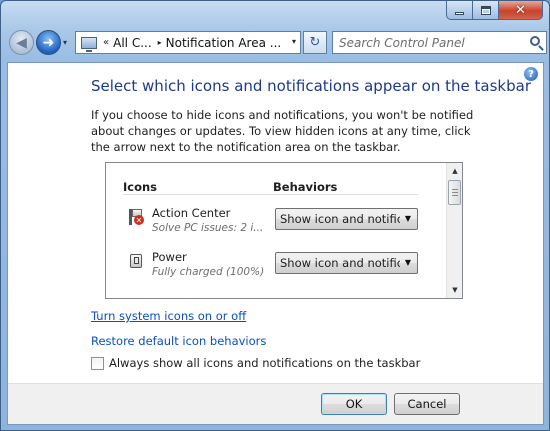 The image size is (550, 431). I want to click on dialog-footer: OK Cancel, so click(275, 403).